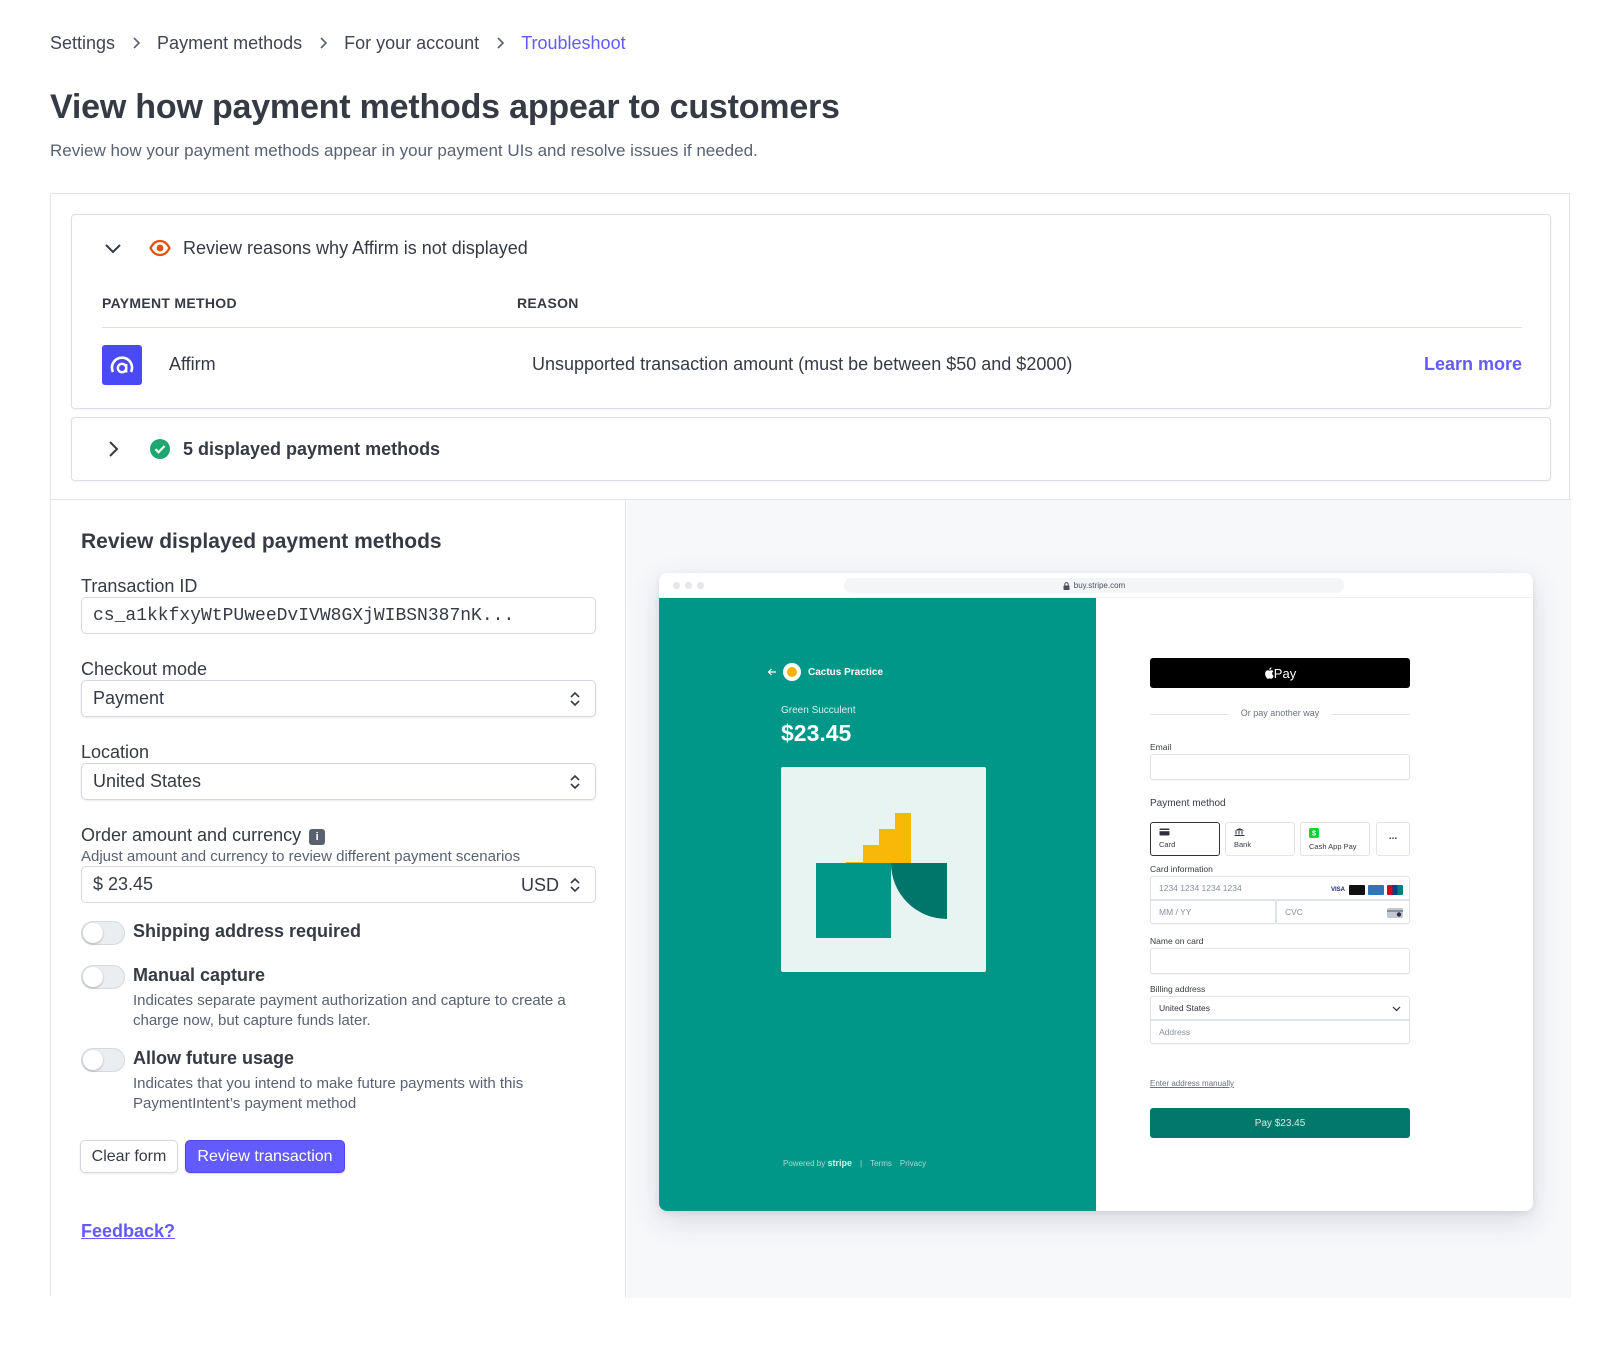  I want to click on displayed-methods-section: 5 displayed payment methods, so click(811, 449).